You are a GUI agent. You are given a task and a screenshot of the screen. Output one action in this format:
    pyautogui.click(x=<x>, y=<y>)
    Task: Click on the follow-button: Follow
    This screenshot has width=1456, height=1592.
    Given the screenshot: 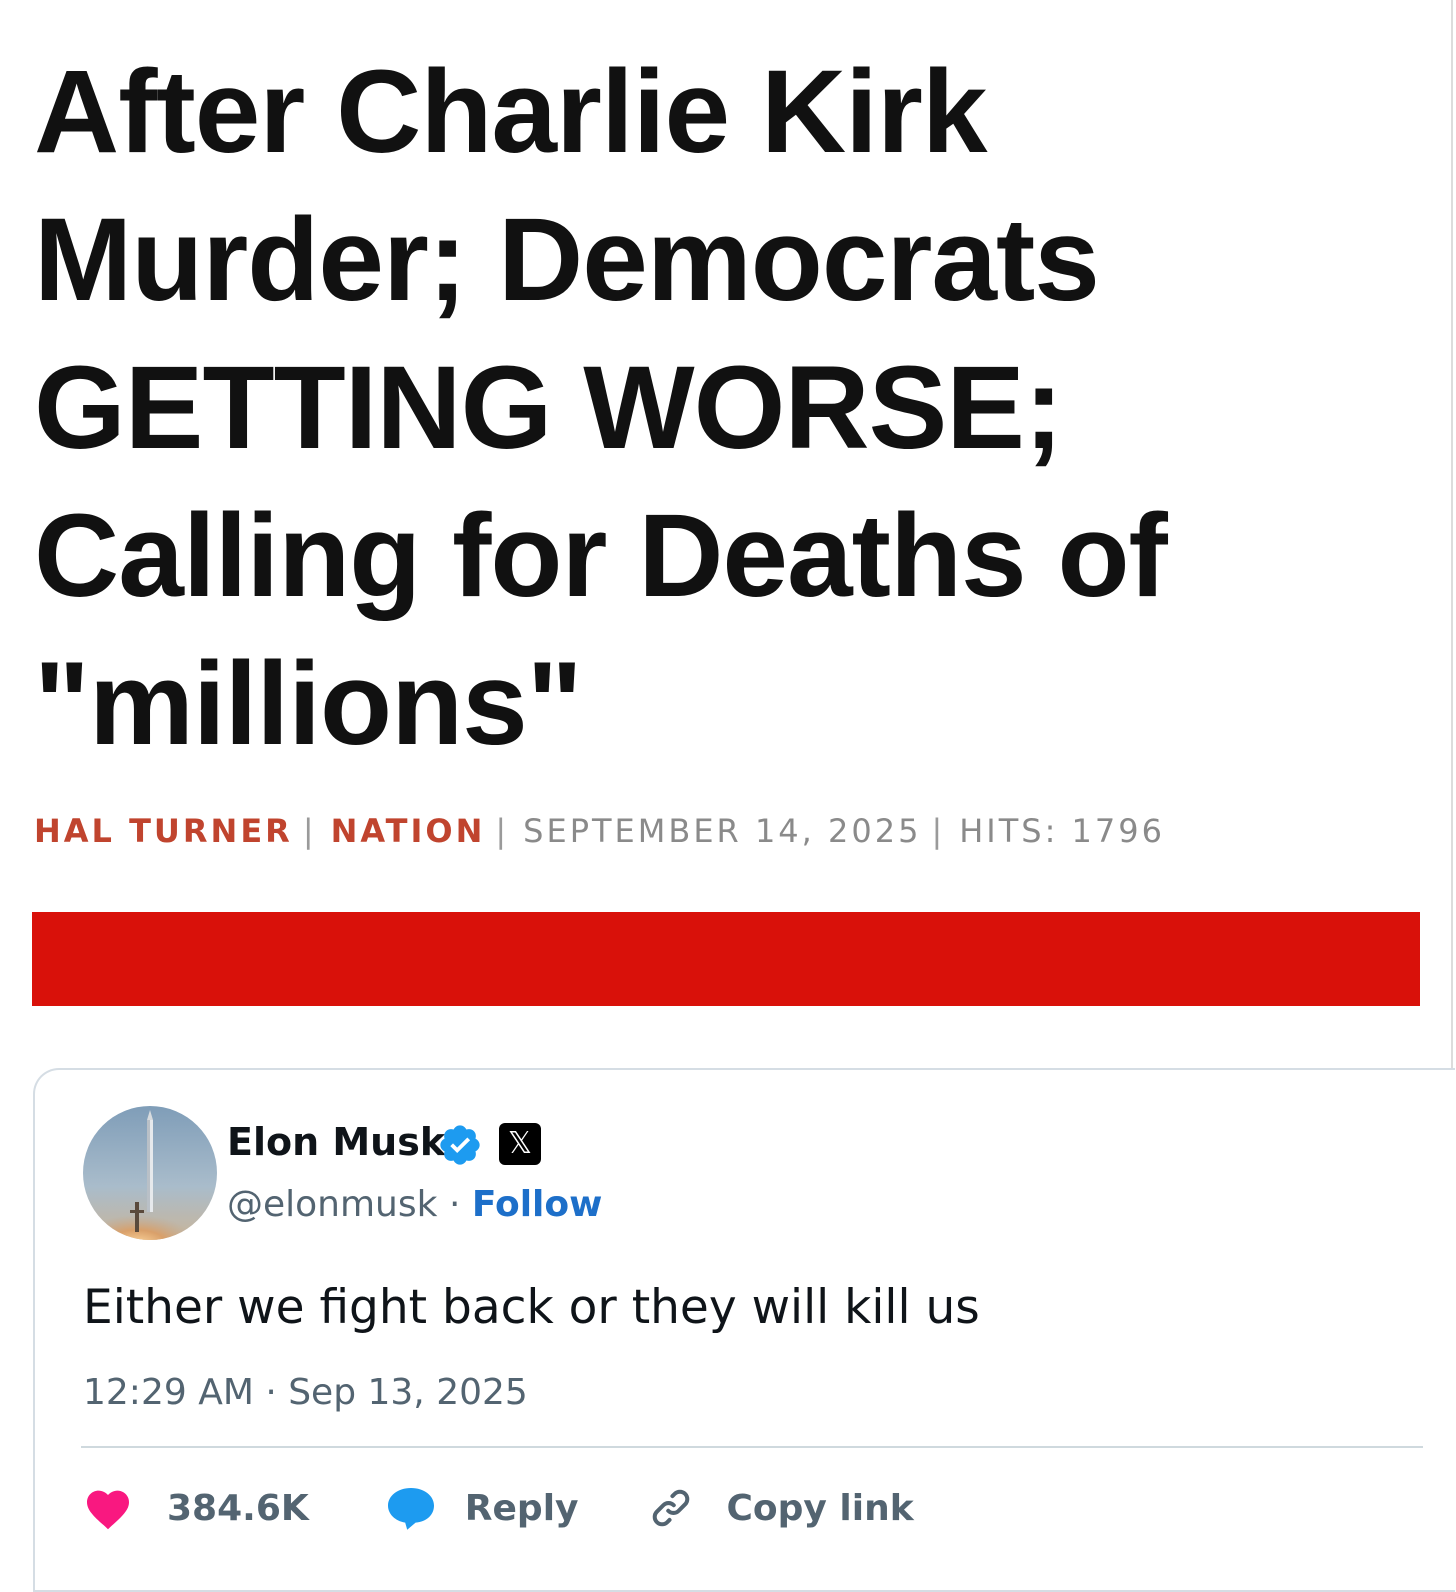 What is the action you would take?
    pyautogui.click(x=537, y=1204)
    